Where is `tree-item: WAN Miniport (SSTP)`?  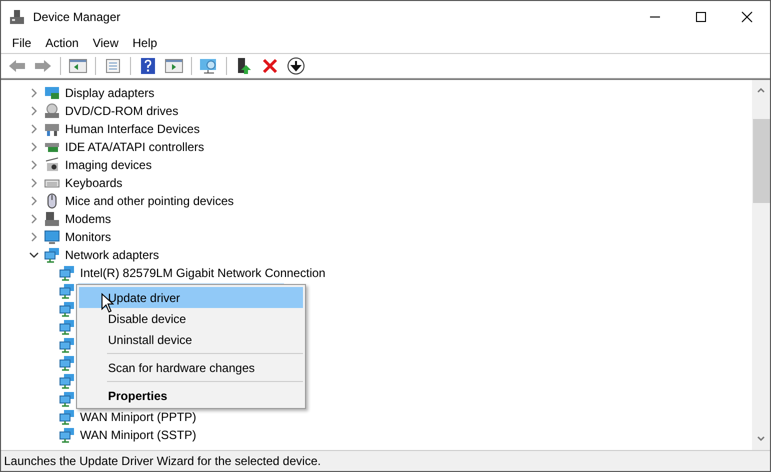
tree-item: WAN Miniport (SSTP) is located at coordinates (138, 435).